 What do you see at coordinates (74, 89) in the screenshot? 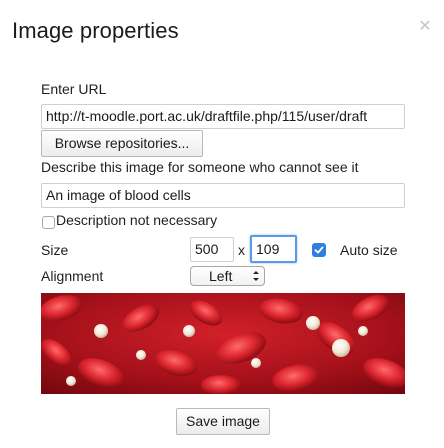
I see `url-label: Enter URL` at bounding box center [74, 89].